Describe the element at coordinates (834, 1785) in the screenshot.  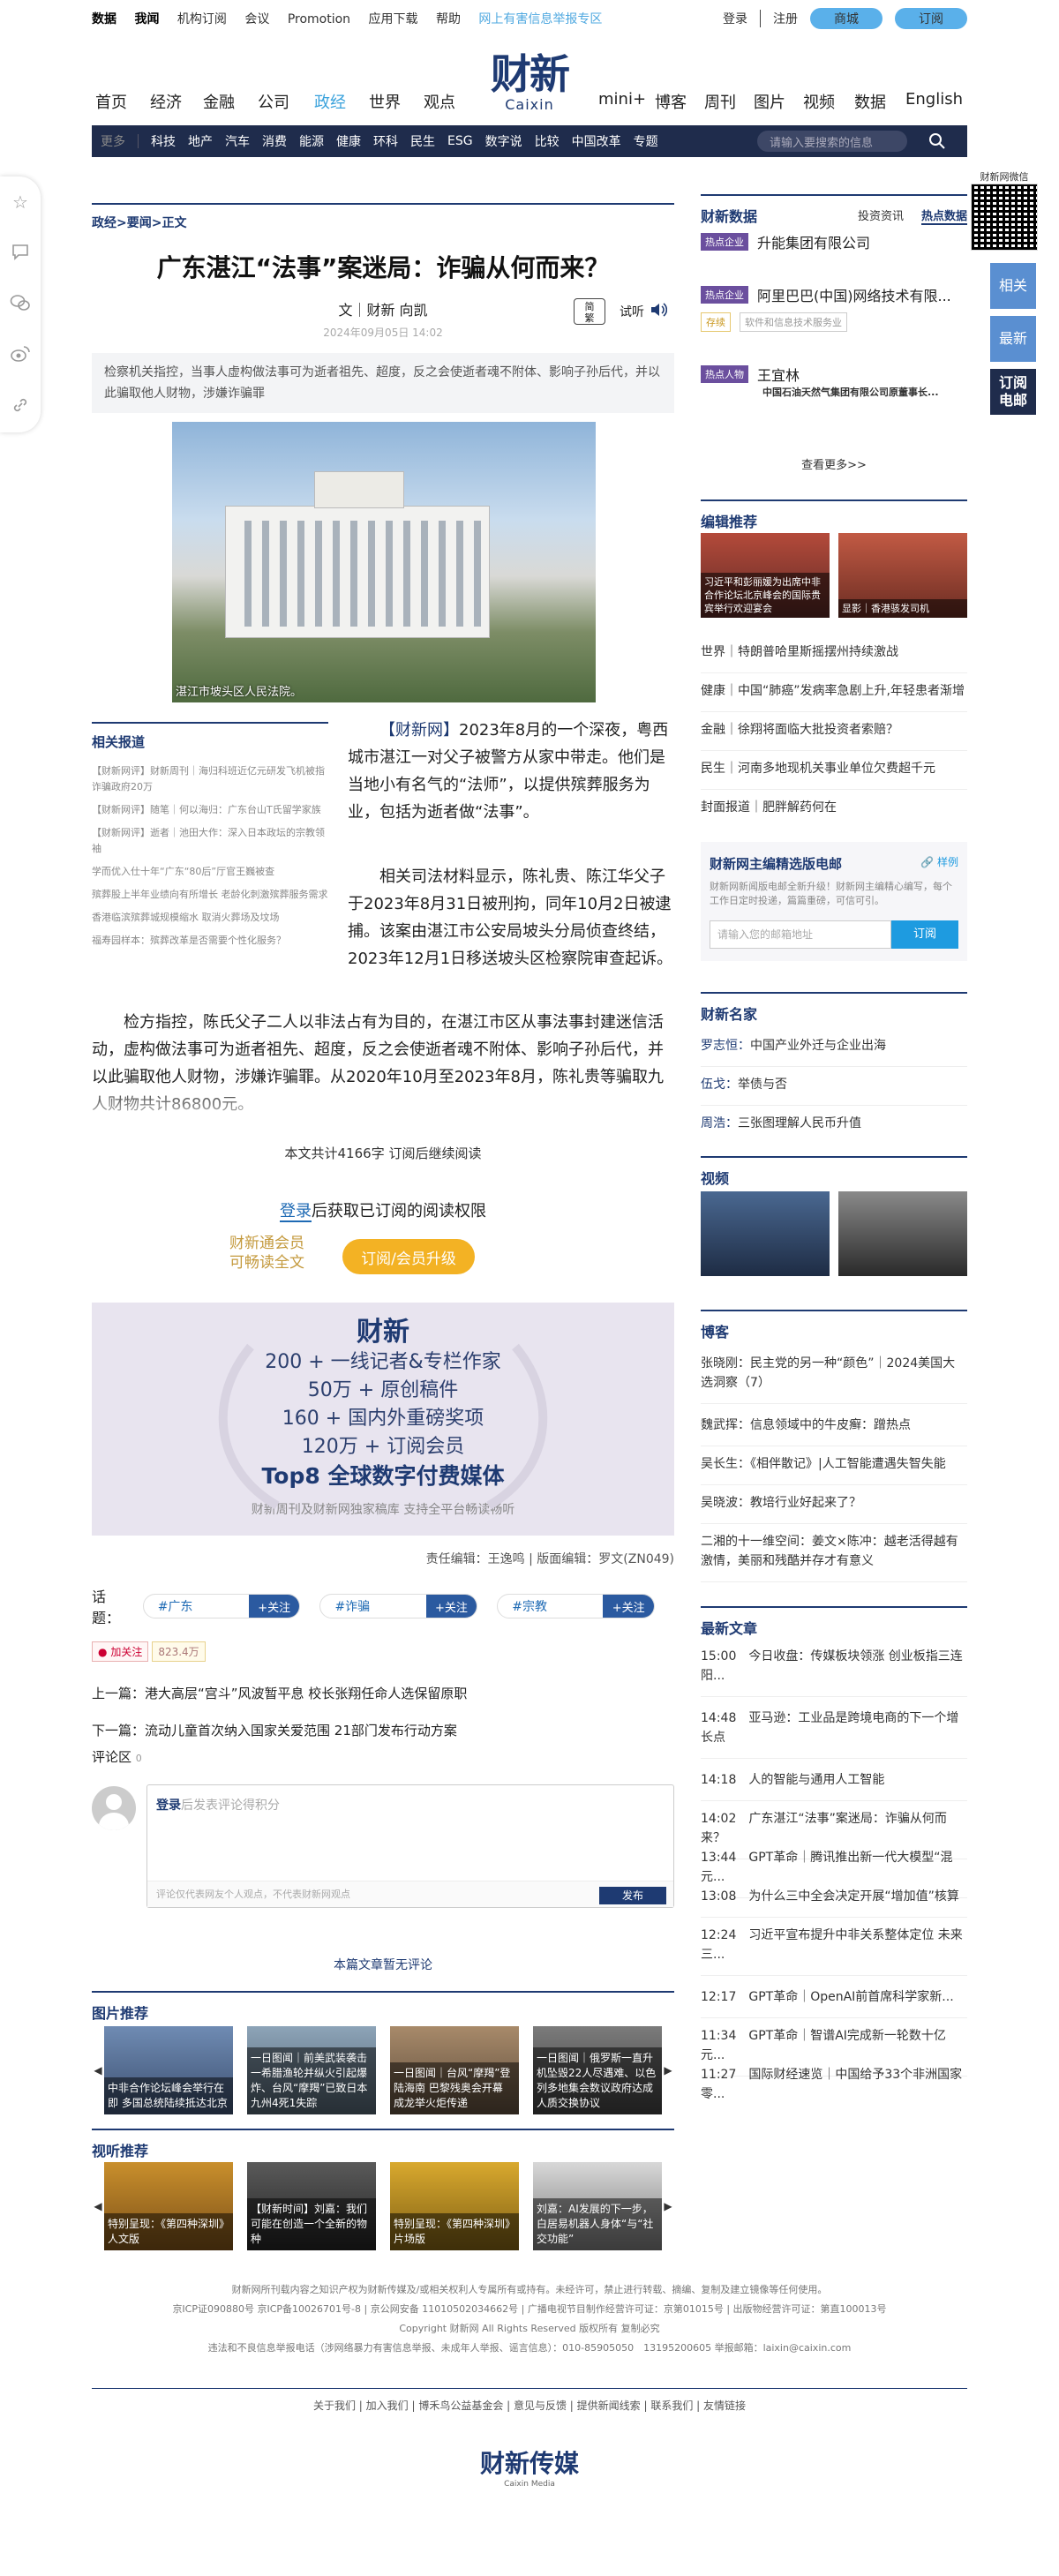
I see `latest-item: 14:18 人的智能与通用人工智能` at that location.